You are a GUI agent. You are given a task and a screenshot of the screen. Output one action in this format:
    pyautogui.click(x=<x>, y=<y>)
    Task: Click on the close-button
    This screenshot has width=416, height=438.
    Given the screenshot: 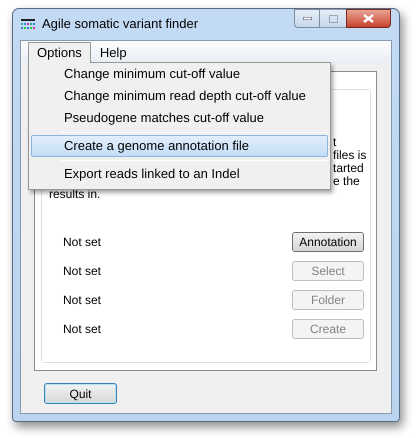 What is the action you would take?
    pyautogui.click(x=368, y=18)
    